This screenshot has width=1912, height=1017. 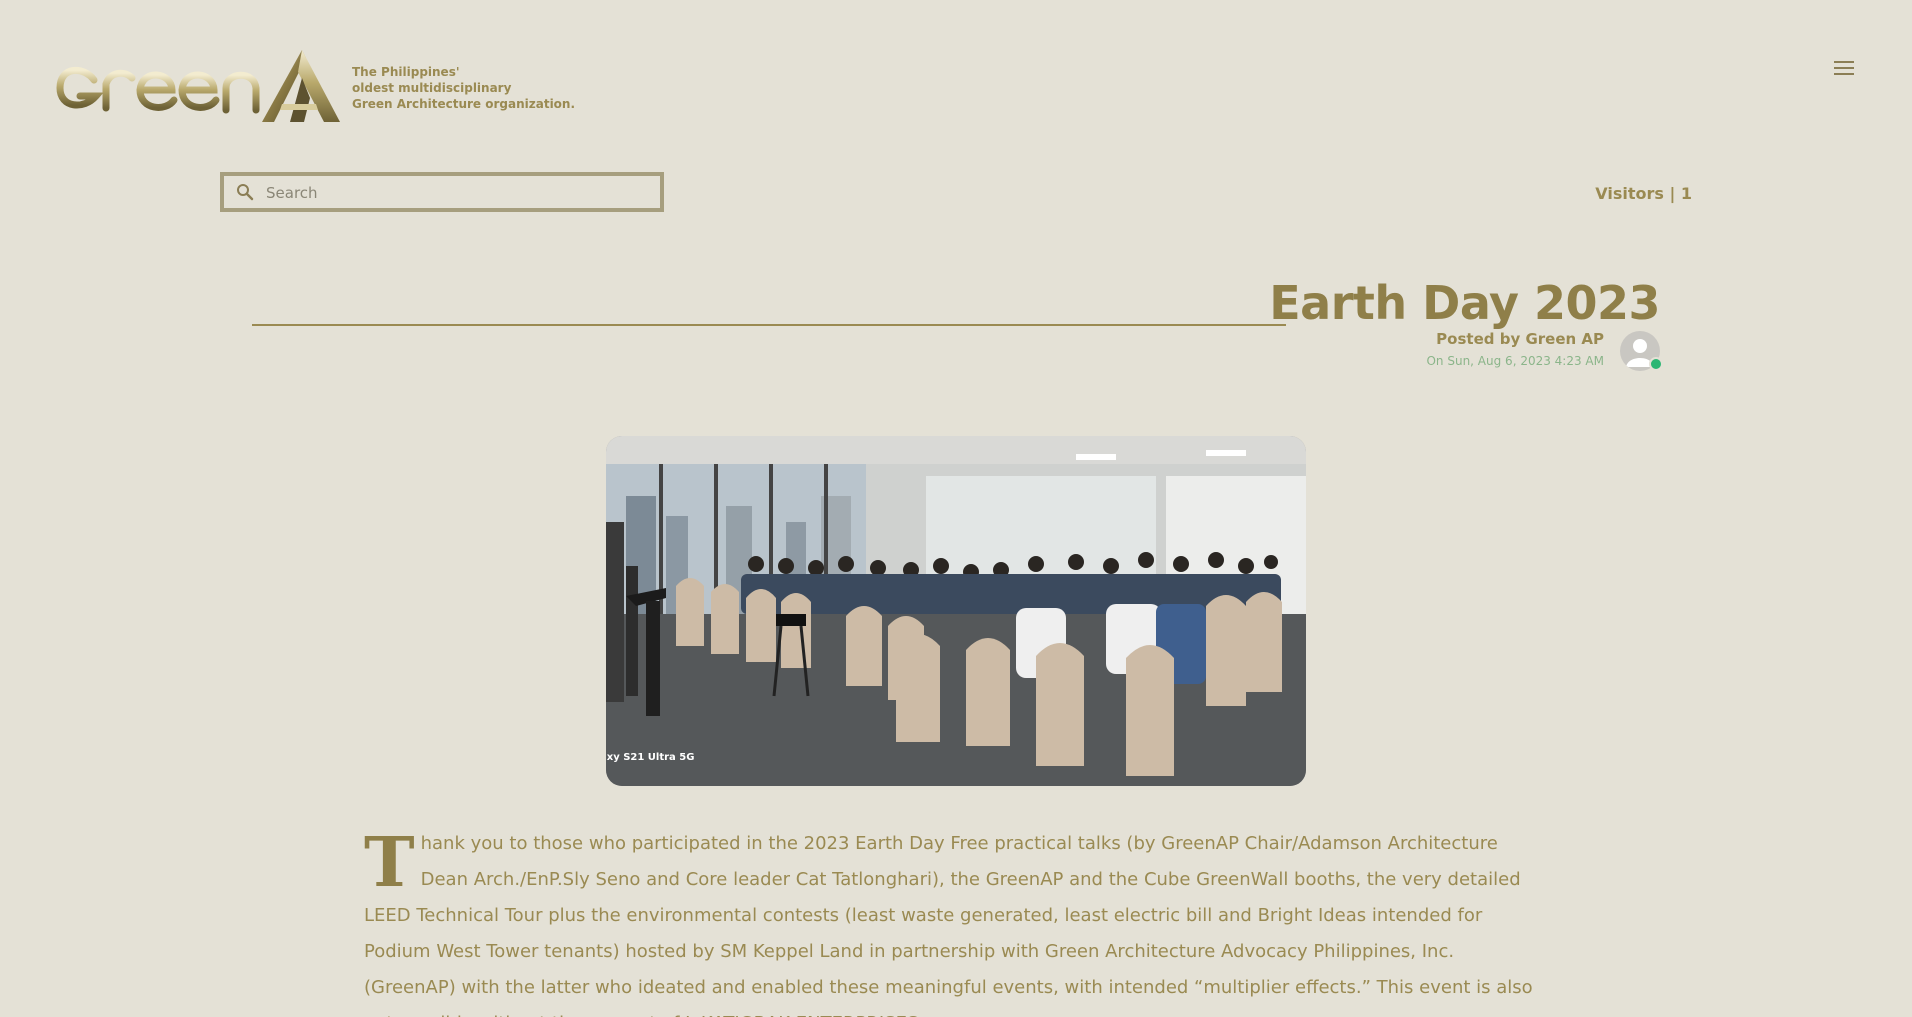 I want to click on drop-cap: T, so click(x=389, y=863).